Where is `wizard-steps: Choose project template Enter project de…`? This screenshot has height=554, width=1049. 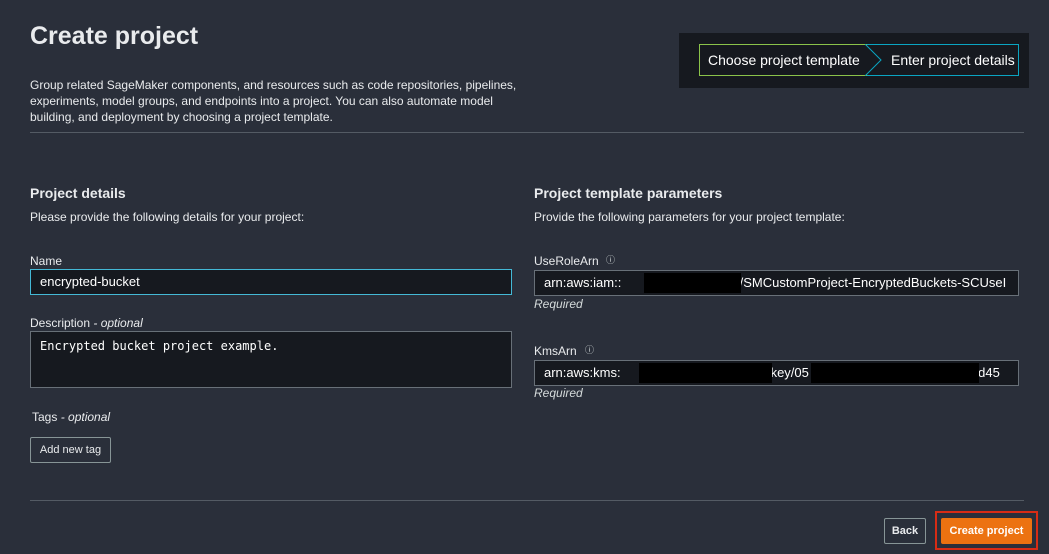 wizard-steps: Choose project template Enter project de… is located at coordinates (854, 60).